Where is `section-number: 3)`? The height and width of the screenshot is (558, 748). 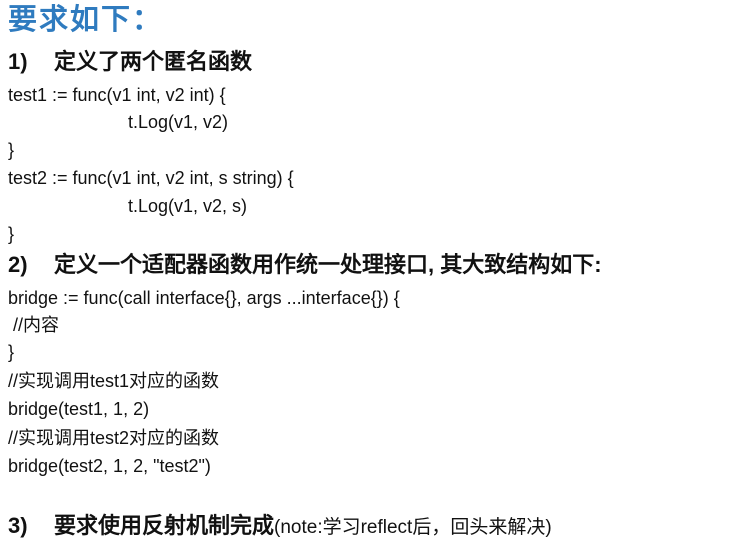 section-number: 3) is located at coordinates (18, 525).